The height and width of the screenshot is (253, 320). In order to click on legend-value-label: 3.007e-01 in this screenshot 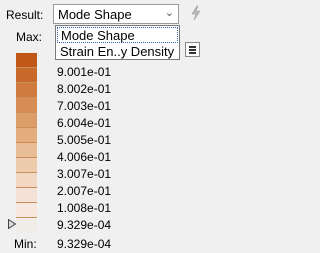, I will do `click(84, 174)`.